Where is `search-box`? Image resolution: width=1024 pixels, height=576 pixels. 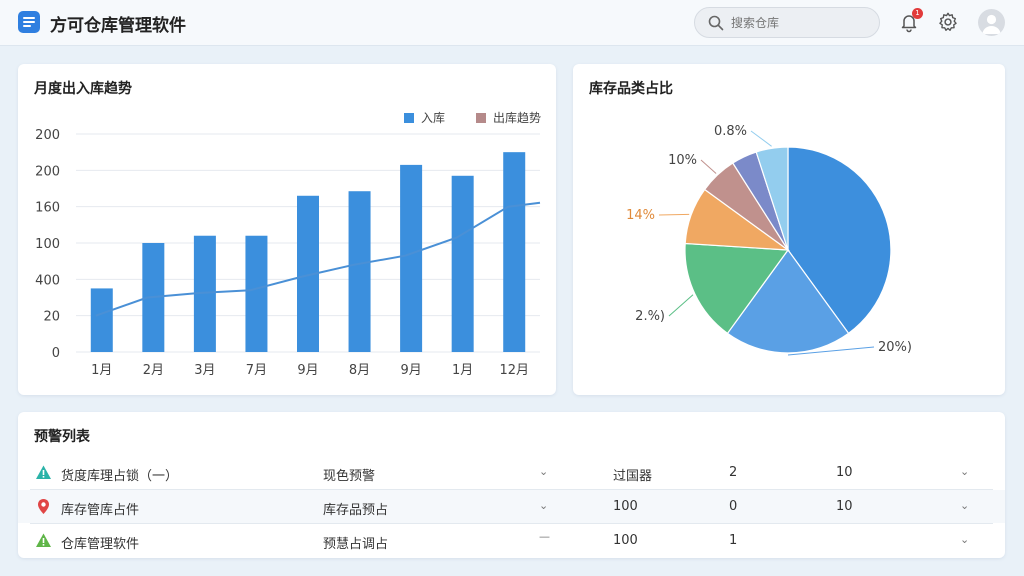 search-box is located at coordinates (787, 22).